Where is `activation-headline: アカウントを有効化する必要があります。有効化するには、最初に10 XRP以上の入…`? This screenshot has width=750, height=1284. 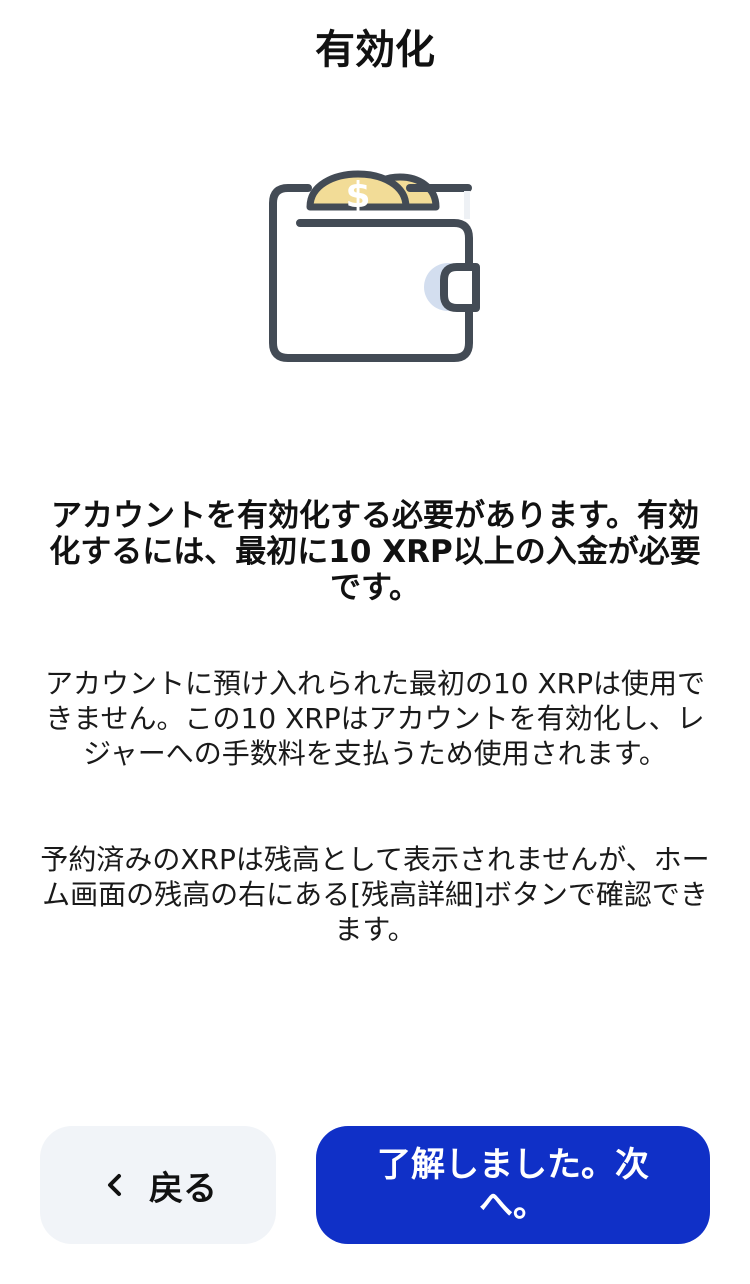
activation-headline: アカウントを有効化する必要があります。有効化するには、最初に10 XRP以上の入… is located at coordinates (375, 552).